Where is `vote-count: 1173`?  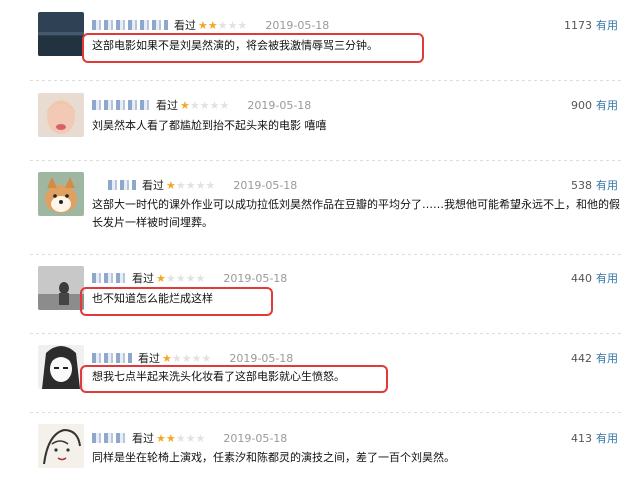
vote-count: 1173 is located at coordinates (578, 25).